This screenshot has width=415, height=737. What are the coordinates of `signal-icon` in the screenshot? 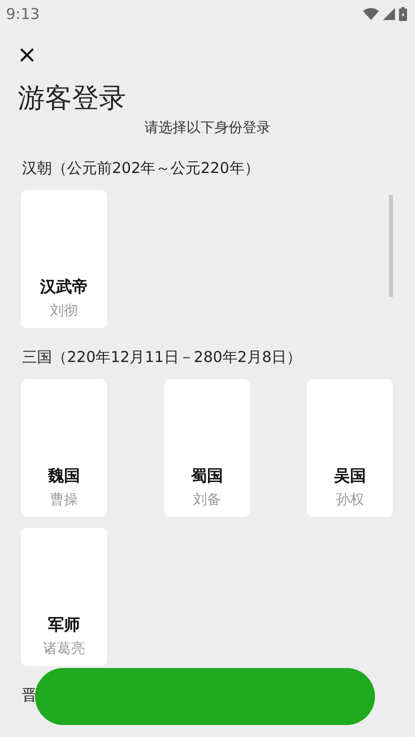 It's located at (389, 14).